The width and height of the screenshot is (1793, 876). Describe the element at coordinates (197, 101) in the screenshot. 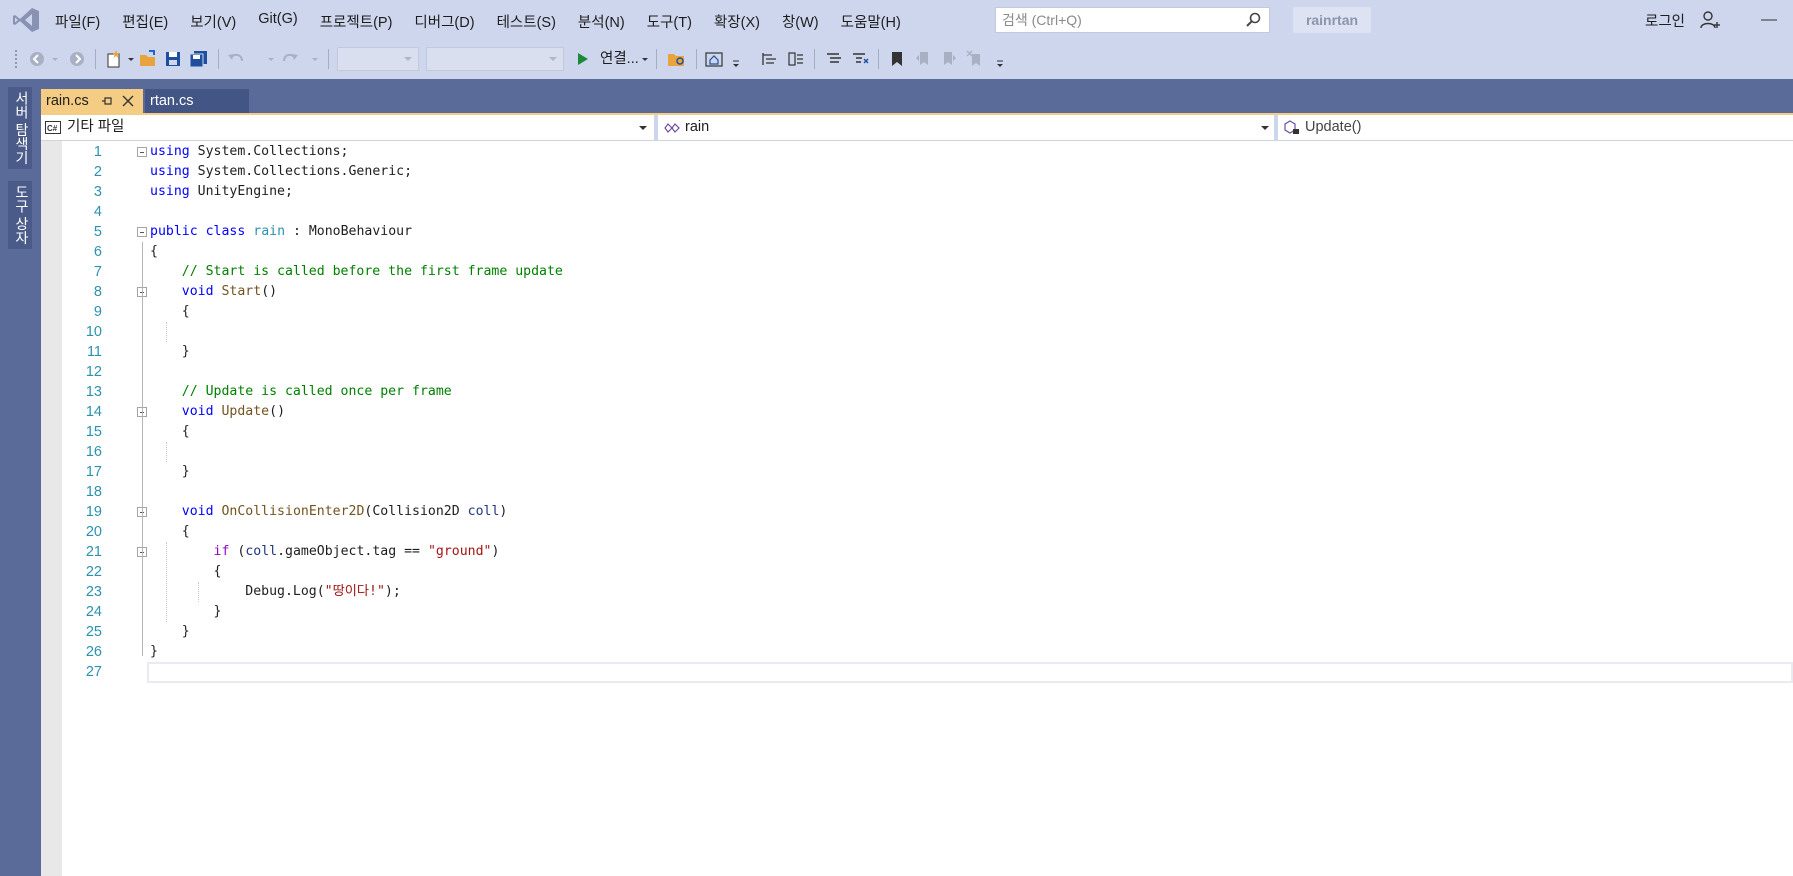

I see `tab-rtan-cs: rtan.cs` at that location.